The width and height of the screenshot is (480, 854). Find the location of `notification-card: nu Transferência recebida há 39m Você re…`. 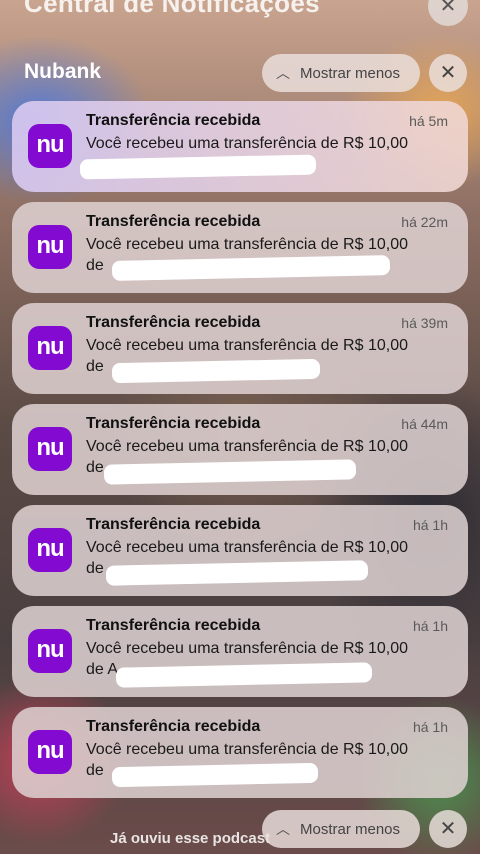

notification-card: nu Transferência recebida há 39m Você re… is located at coordinates (240, 348).